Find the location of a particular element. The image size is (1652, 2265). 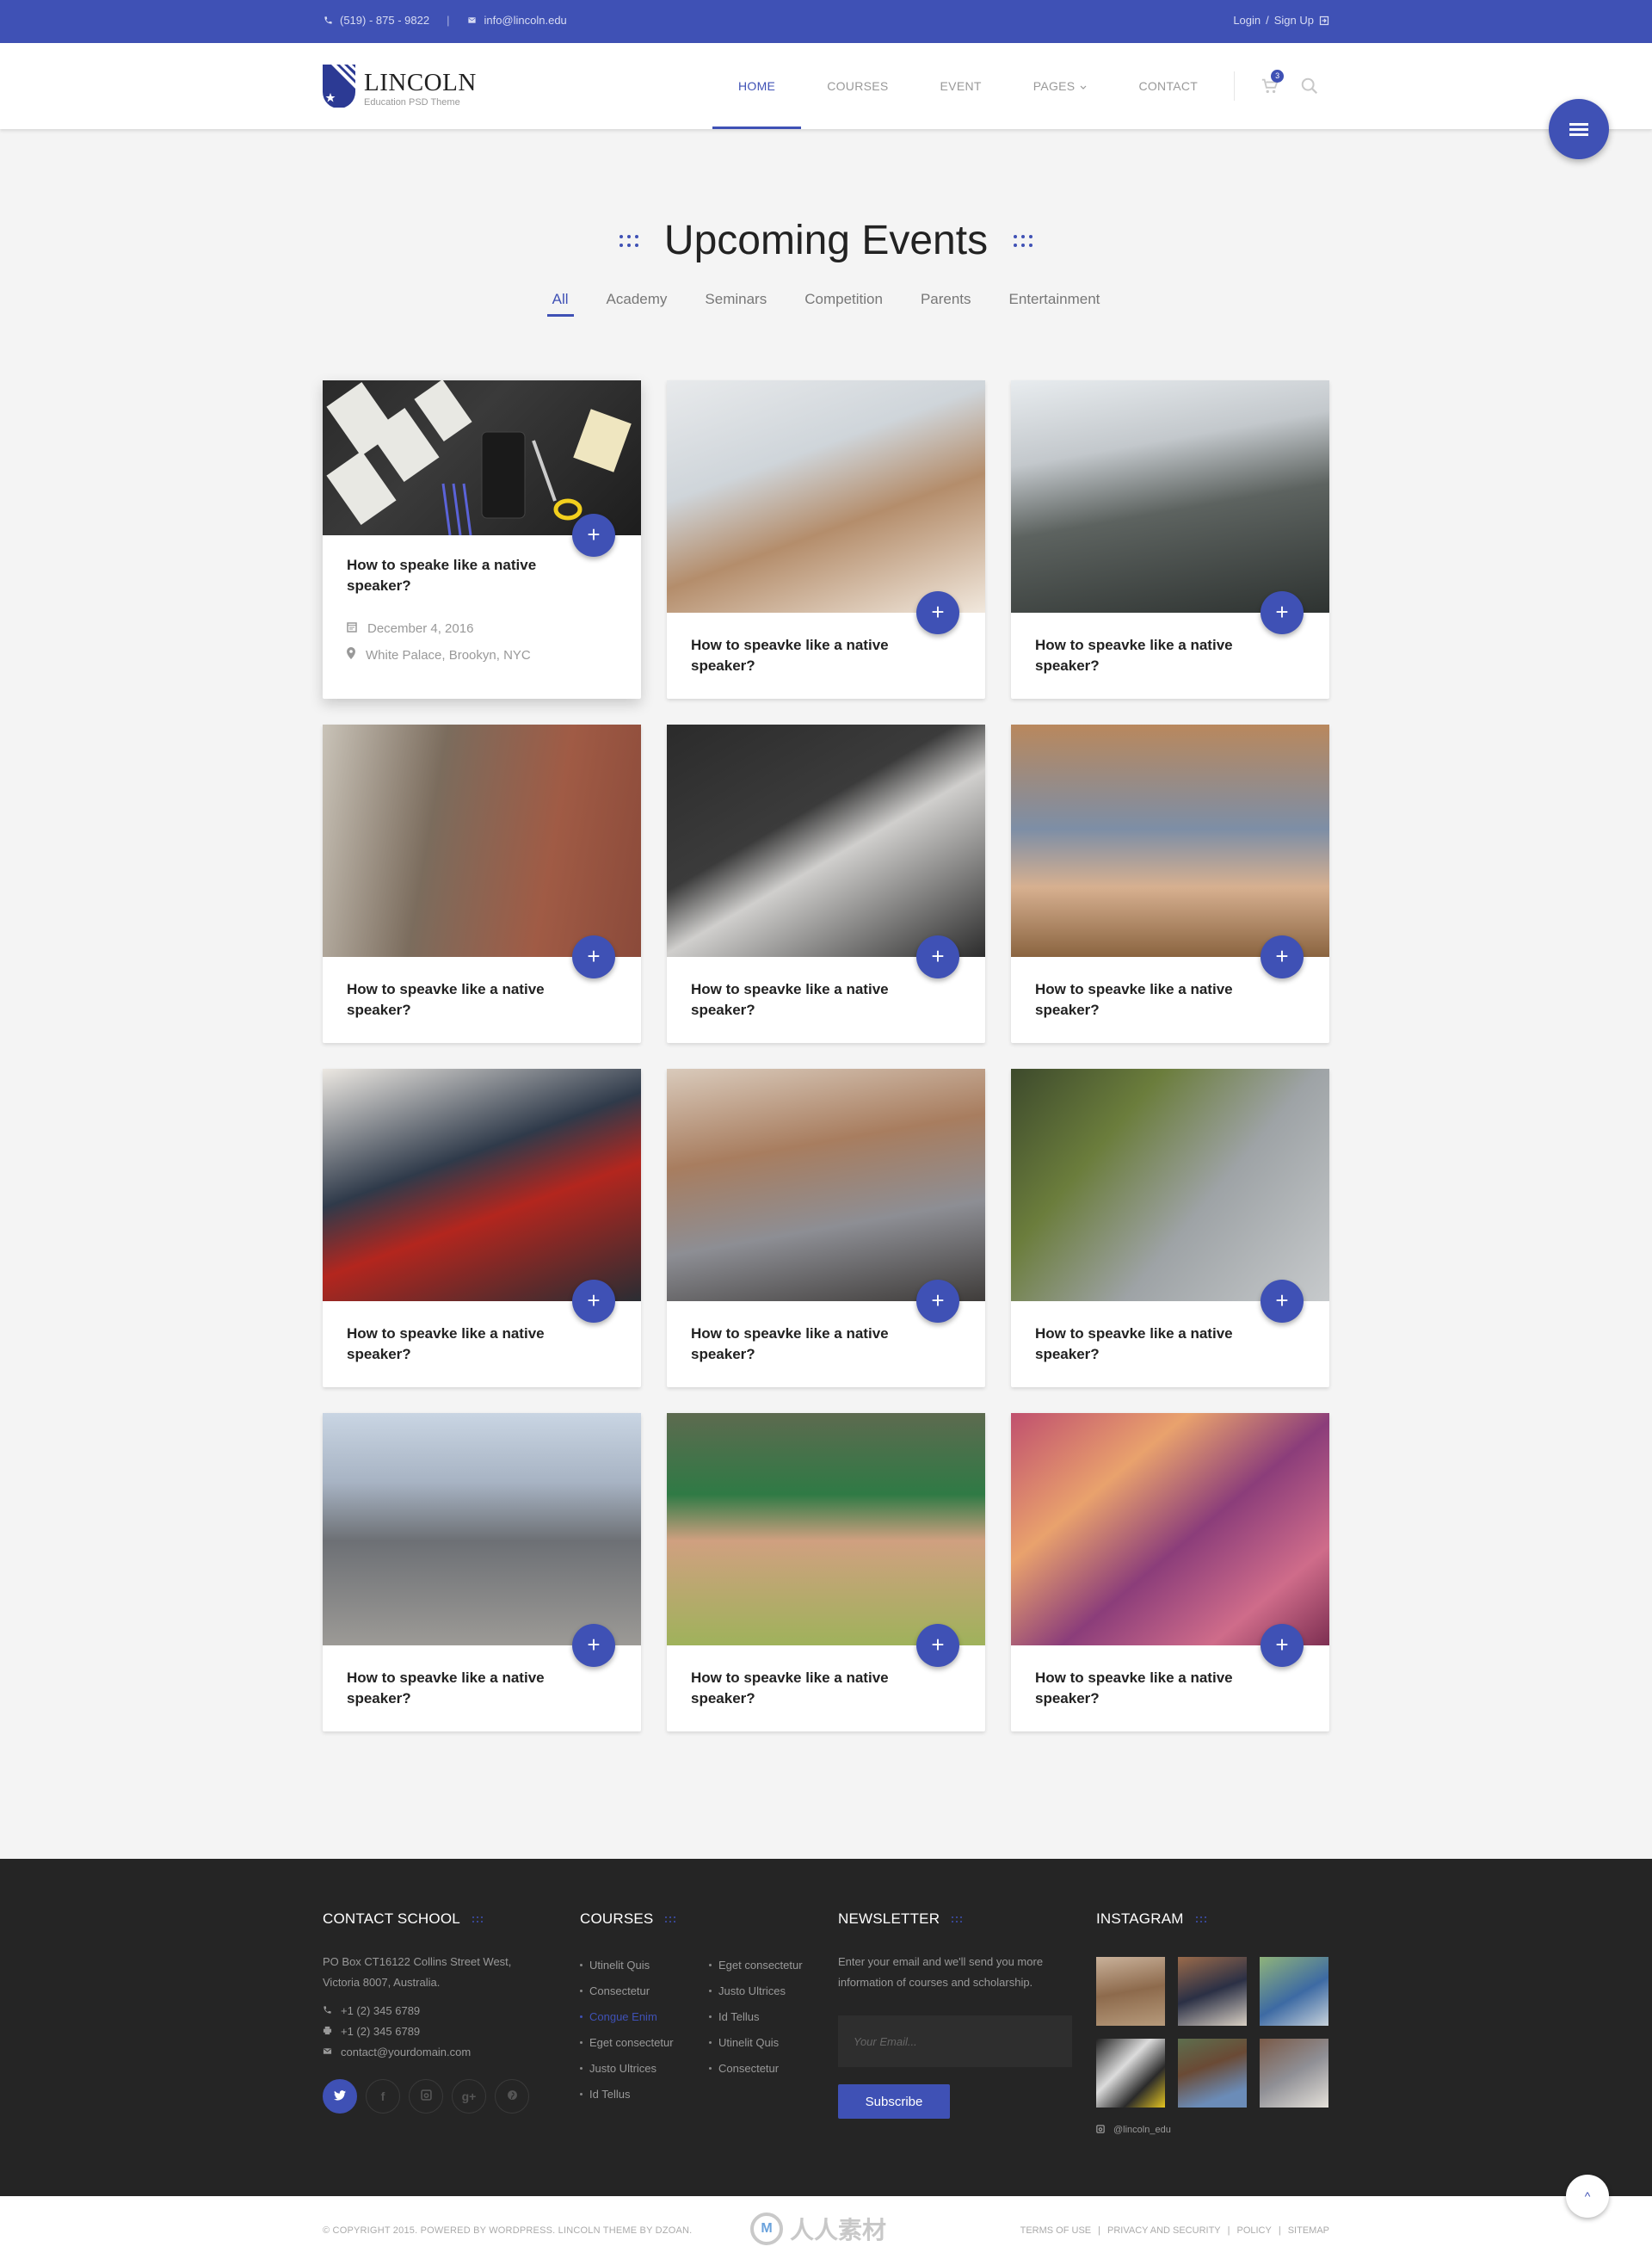

menu-icon is located at coordinates (1578, 129).